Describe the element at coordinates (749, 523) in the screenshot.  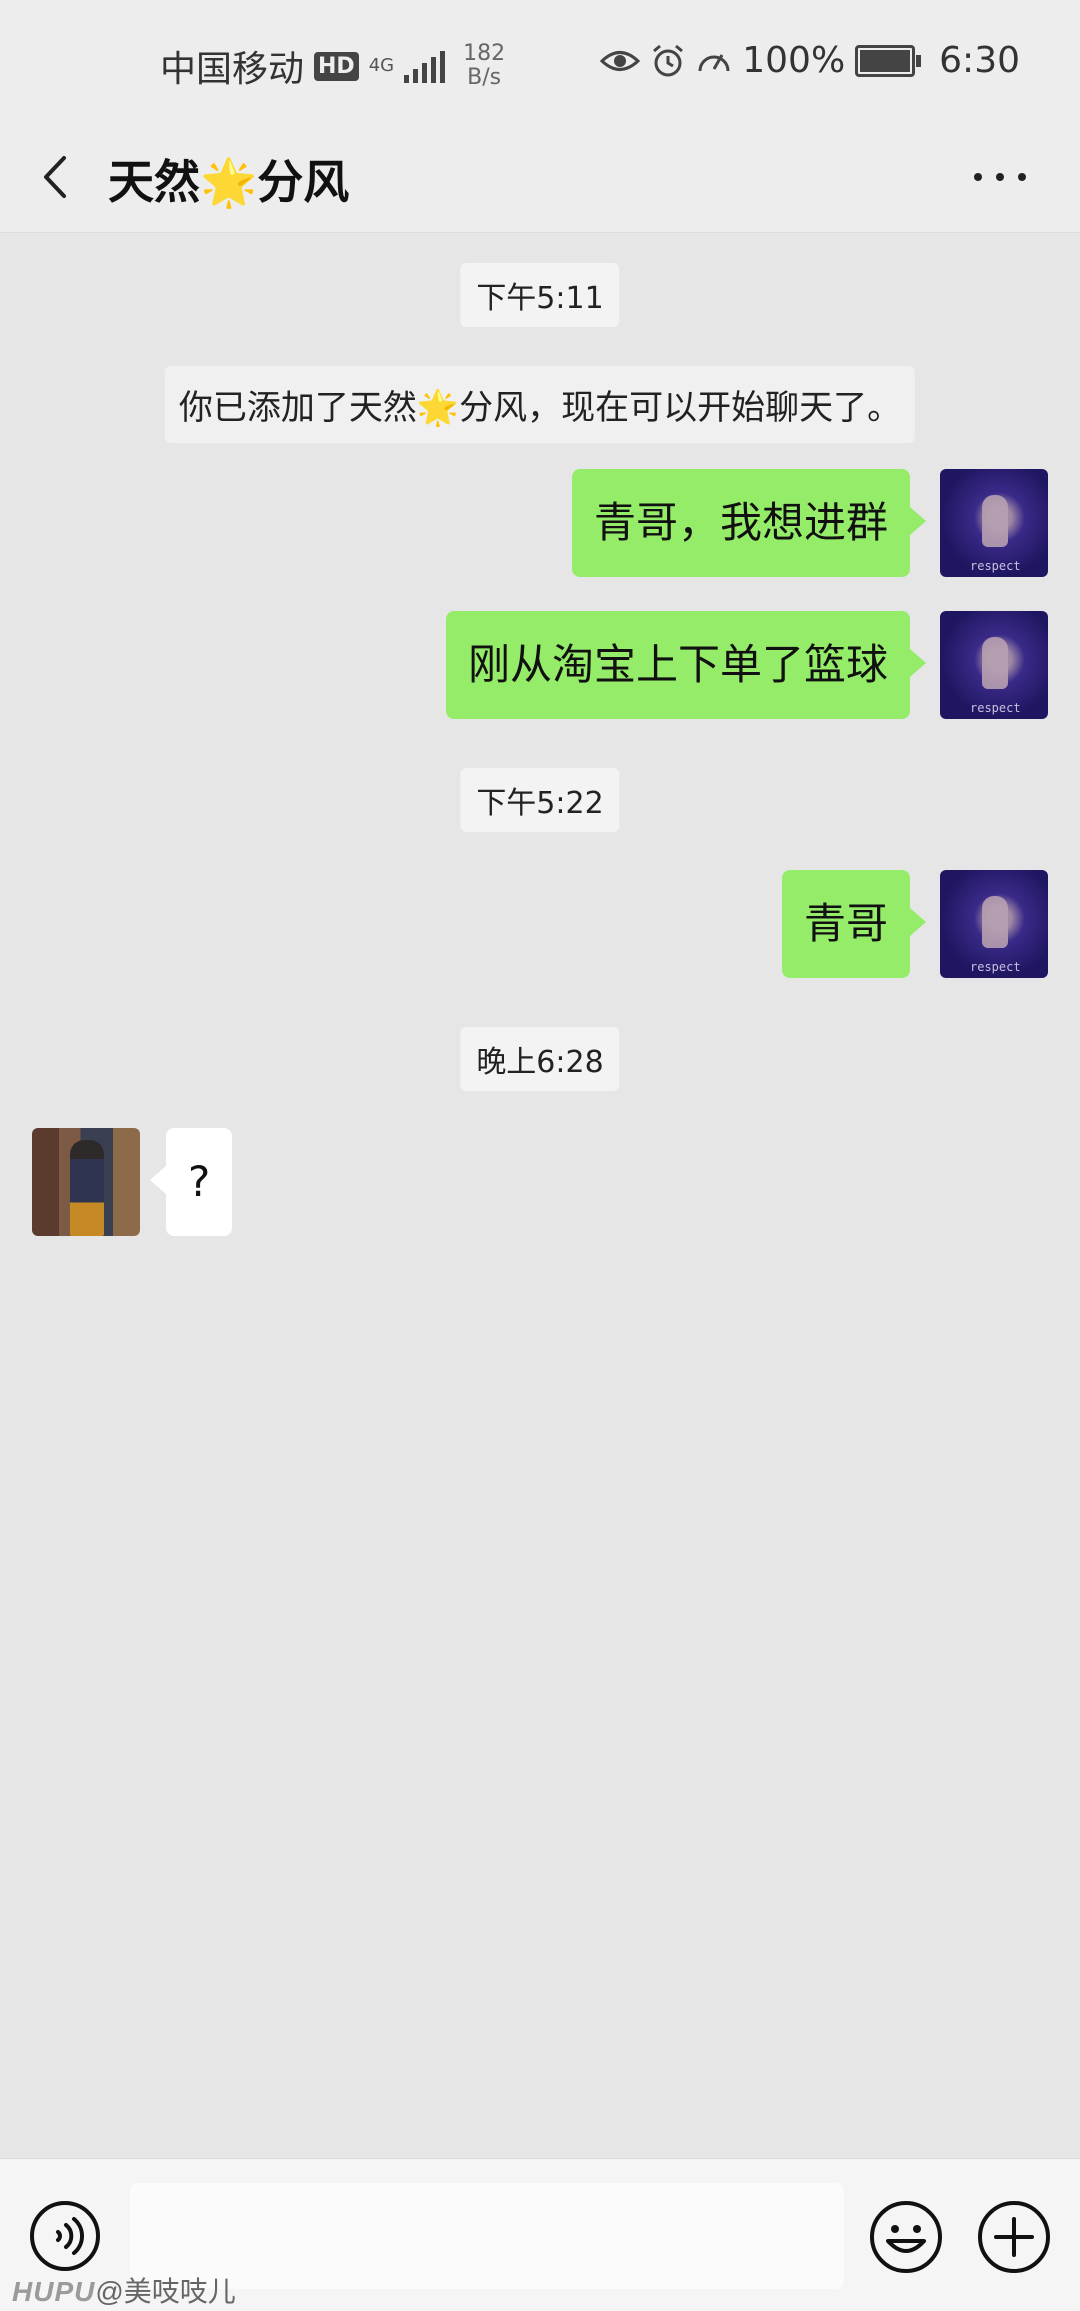
I see `sent-message-bubble: 青哥，我想进群` at that location.